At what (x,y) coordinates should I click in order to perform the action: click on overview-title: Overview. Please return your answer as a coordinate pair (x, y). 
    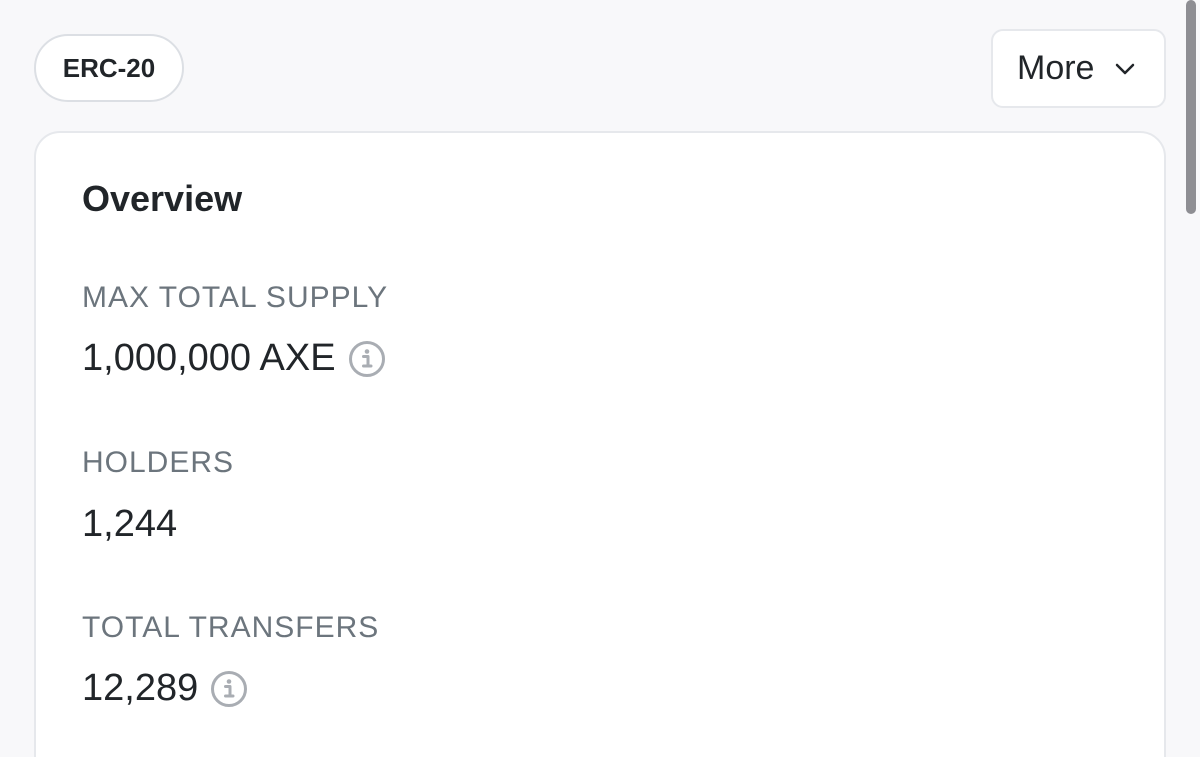
    Looking at the image, I should click on (162, 198).